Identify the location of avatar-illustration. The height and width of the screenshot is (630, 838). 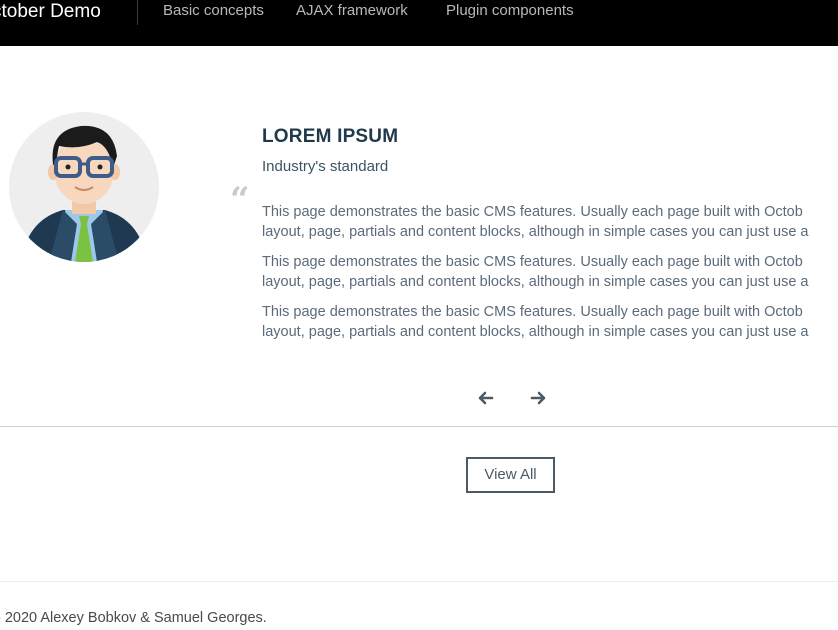
(84, 187).